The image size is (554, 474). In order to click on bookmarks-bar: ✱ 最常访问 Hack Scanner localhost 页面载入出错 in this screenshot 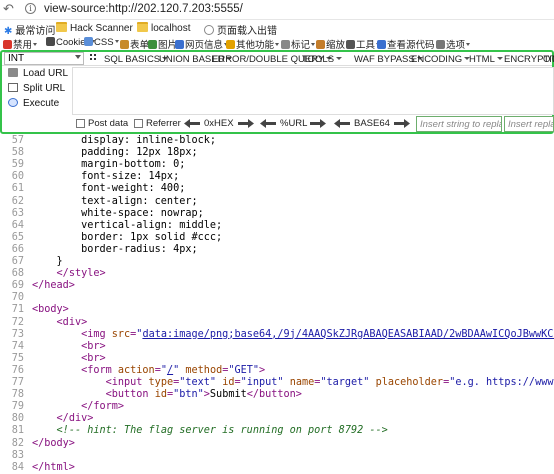, I will do `click(277, 28)`.